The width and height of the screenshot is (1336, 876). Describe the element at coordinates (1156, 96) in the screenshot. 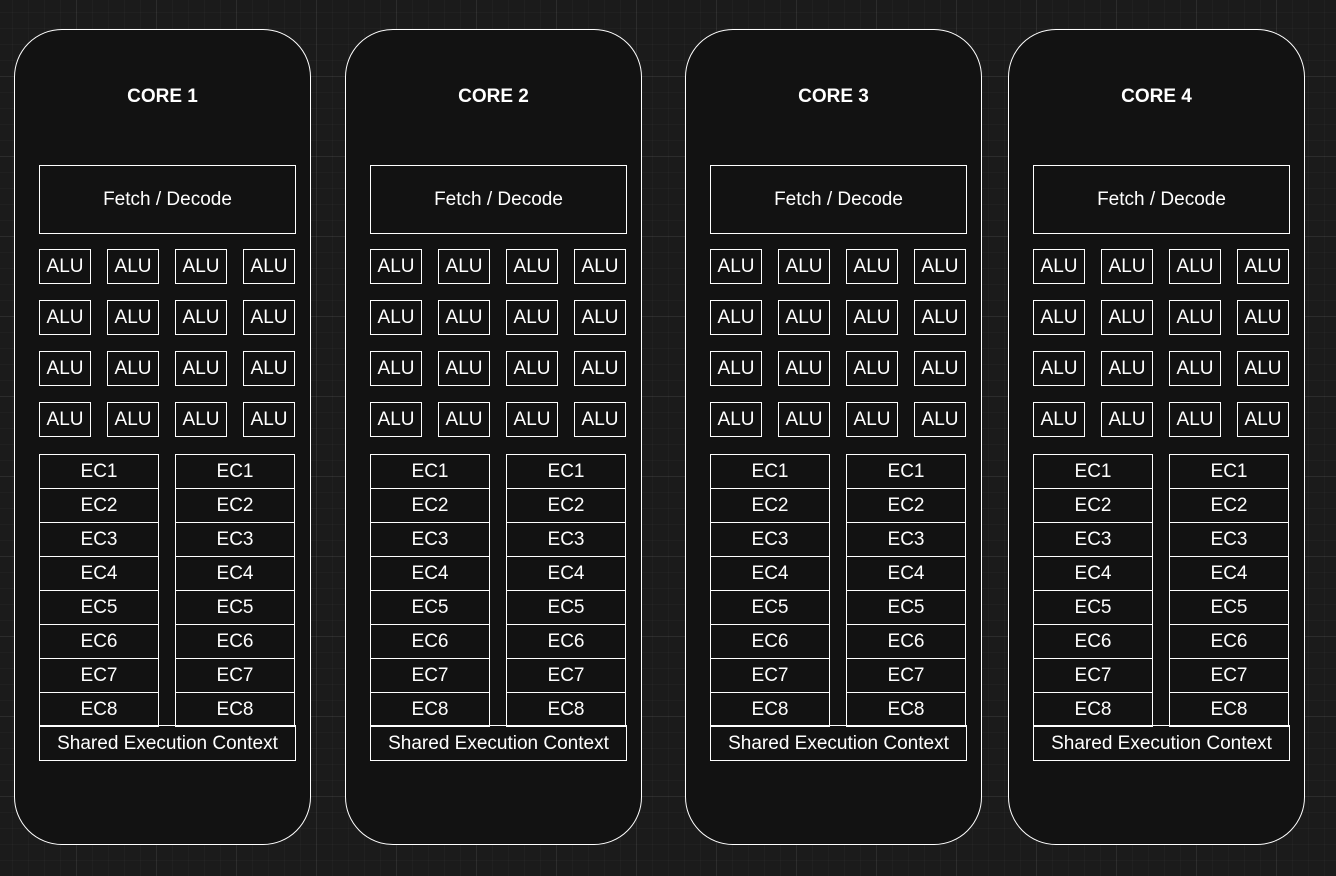

I see `core-title: CORE 4` at that location.